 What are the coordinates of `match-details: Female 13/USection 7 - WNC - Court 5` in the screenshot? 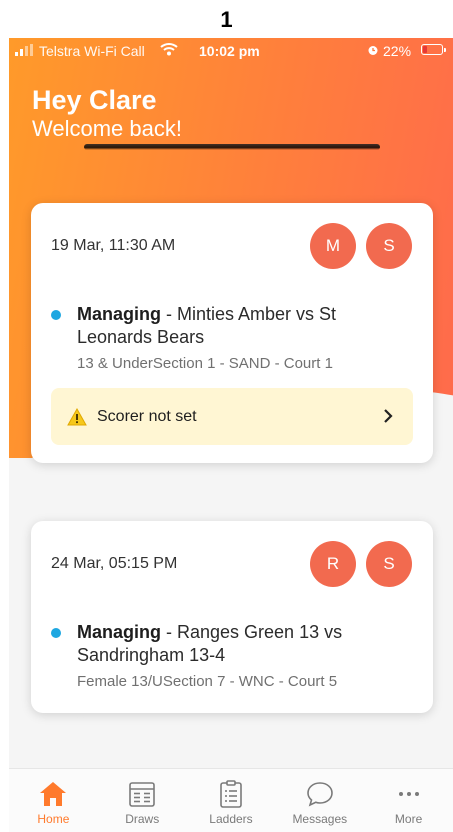 It's located at (207, 681).